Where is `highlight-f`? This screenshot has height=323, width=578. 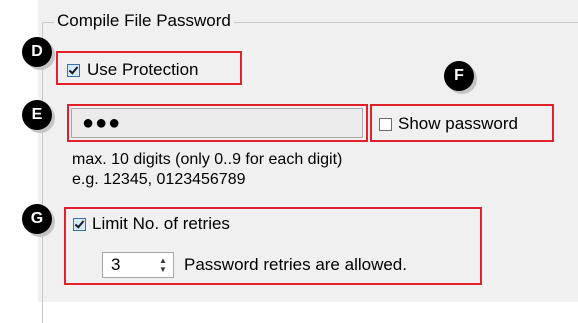 highlight-f is located at coordinates (462, 123).